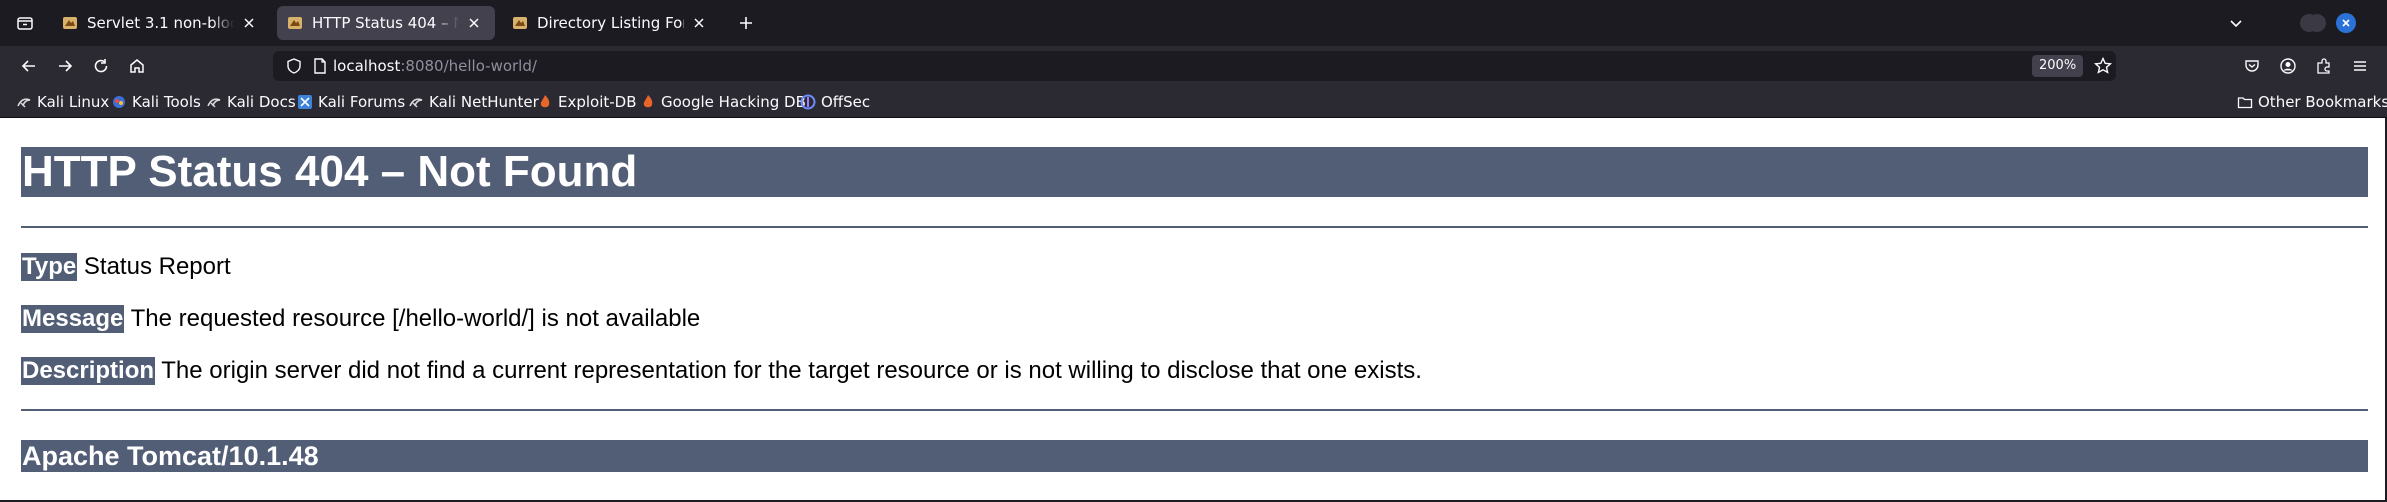 This screenshot has width=2387, height=502. I want to click on back-arrow-icon, so click(29, 66).